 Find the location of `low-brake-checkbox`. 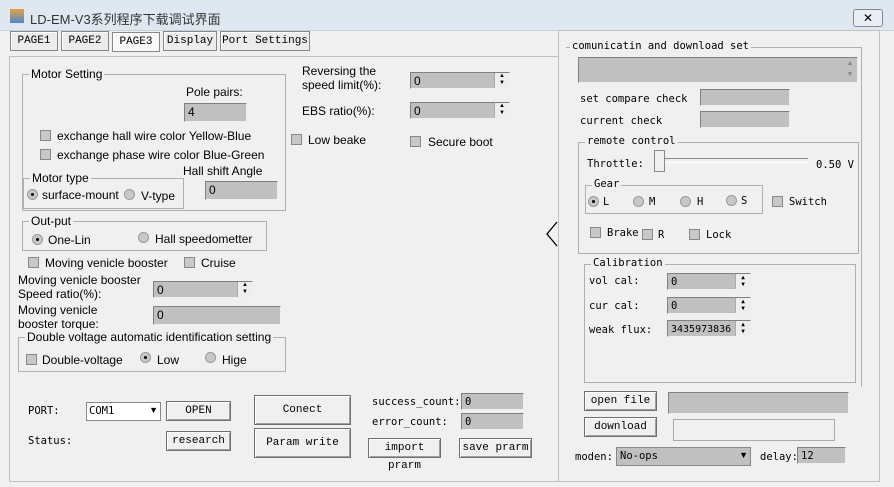

low-brake-checkbox is located at coordinates (296, 139).